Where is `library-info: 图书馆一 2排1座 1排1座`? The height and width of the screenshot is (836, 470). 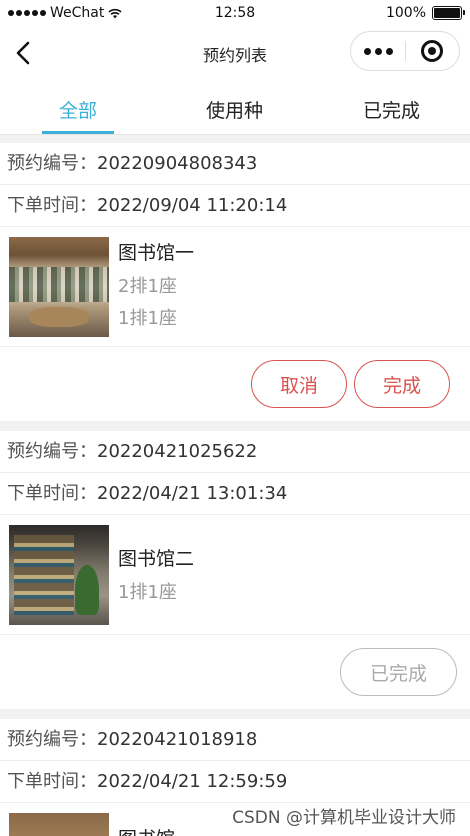 library-info: 图书馆一 2排1座 1排1座 is located at coordinates (156, 286).